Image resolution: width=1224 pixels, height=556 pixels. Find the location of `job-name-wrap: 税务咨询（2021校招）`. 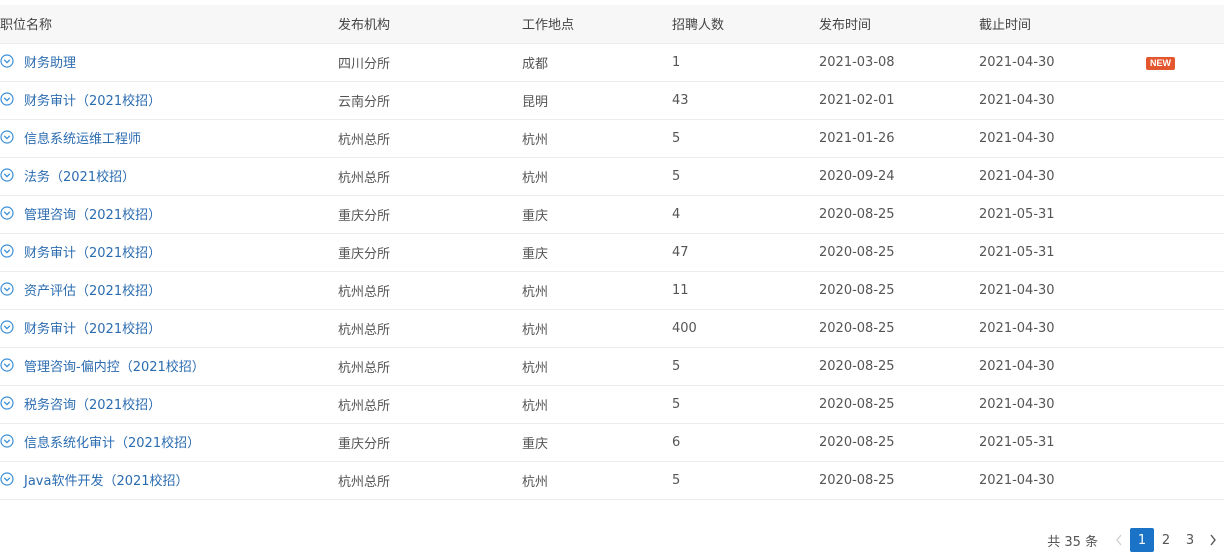

job-name-wrap: 税务咨询（2021校招） is located at coordinates (80, 403).